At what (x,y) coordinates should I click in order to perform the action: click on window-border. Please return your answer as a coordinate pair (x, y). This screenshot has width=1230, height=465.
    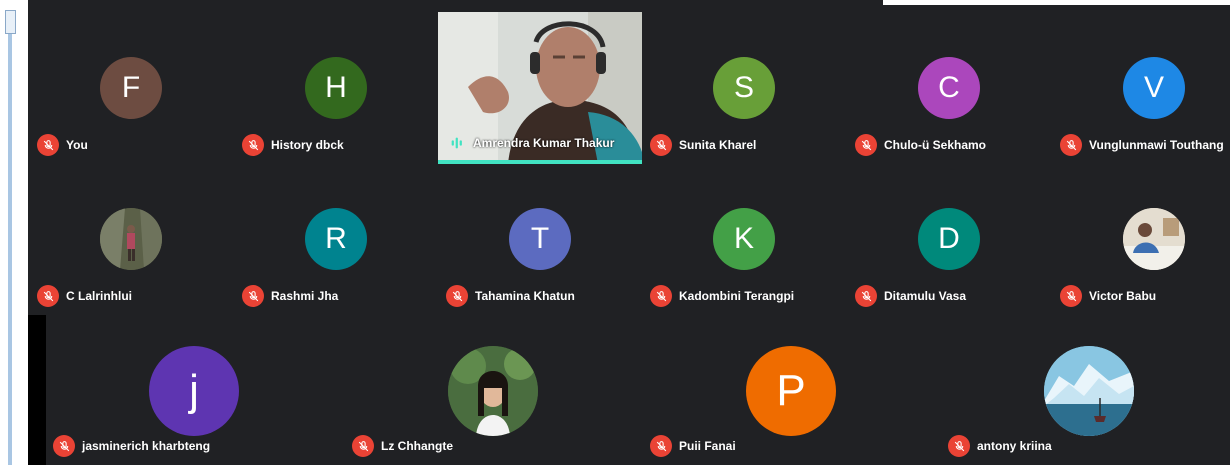
    Looking at the image, I should click on (10, 237).